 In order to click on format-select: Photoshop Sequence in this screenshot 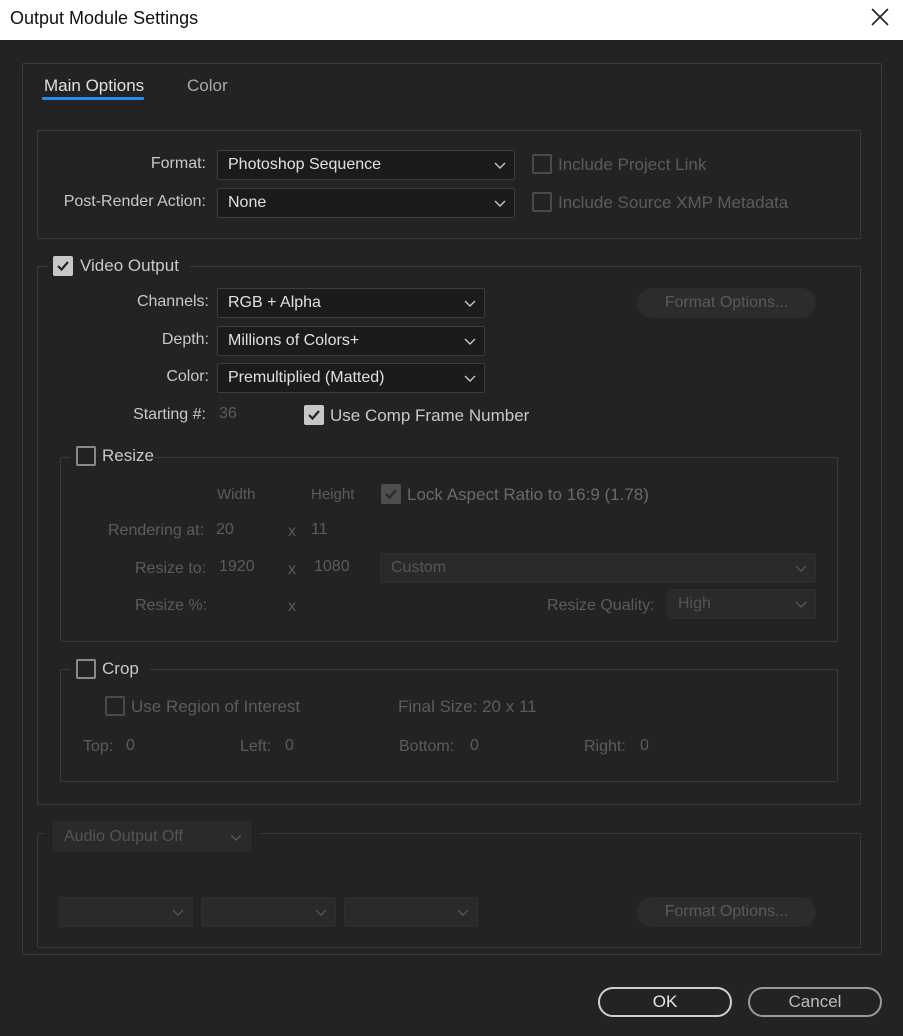, I will do `click(366, 165)`.